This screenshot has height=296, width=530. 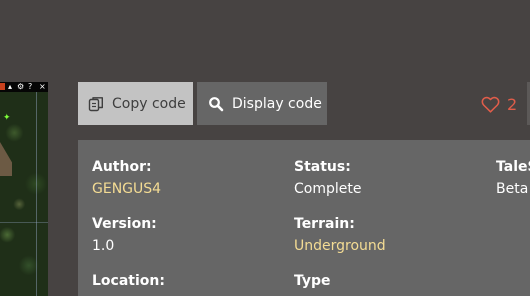 I want to click on like-button: 2, so click(x=499, y=104).